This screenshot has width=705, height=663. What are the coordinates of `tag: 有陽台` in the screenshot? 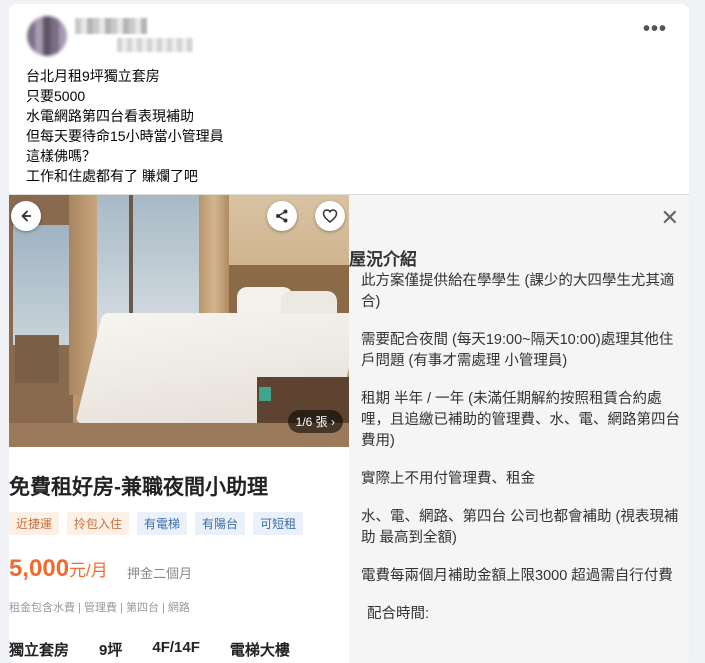 It's located at (220, 523).